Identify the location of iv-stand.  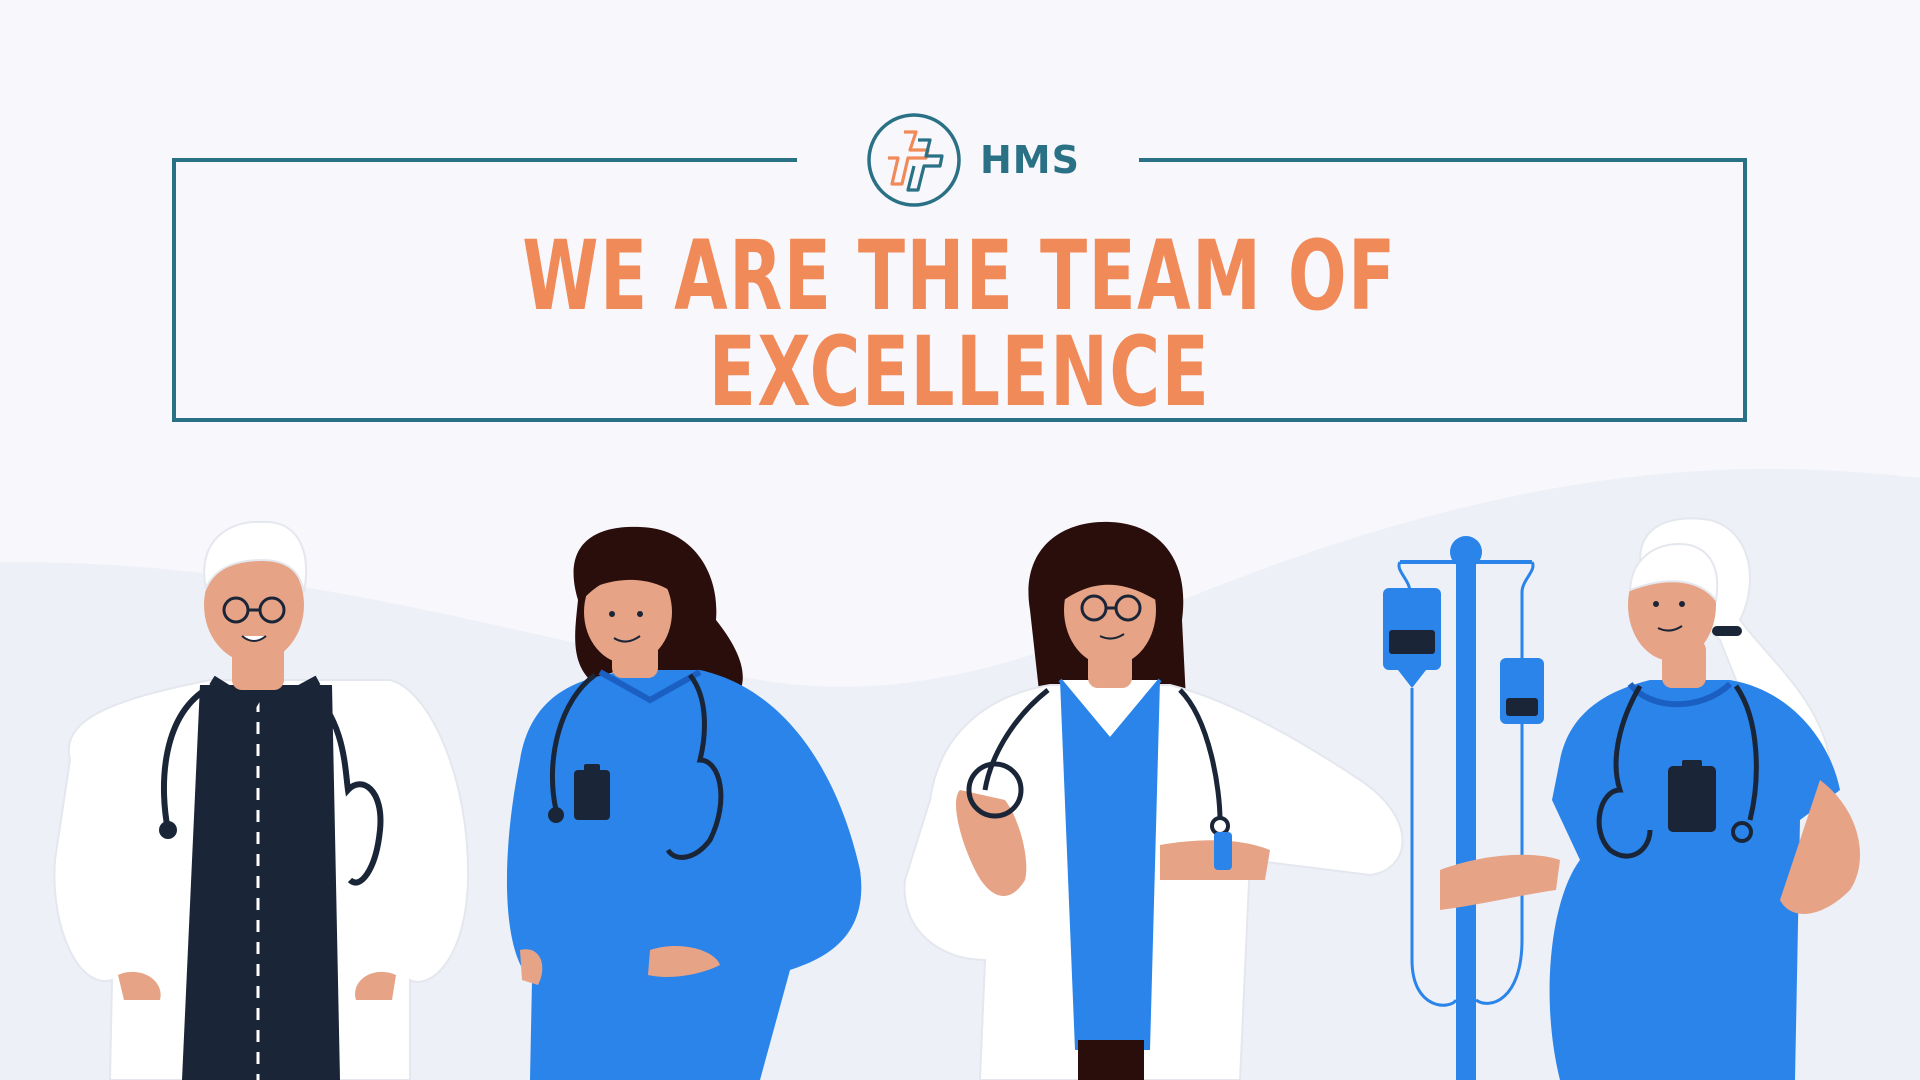
(1463, 808).